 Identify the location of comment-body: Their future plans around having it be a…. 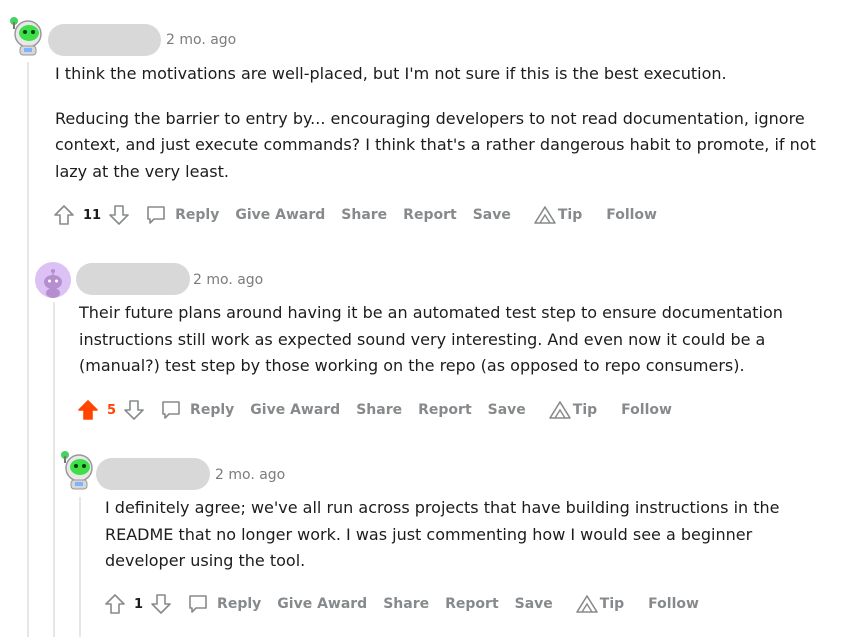
(459, 340).